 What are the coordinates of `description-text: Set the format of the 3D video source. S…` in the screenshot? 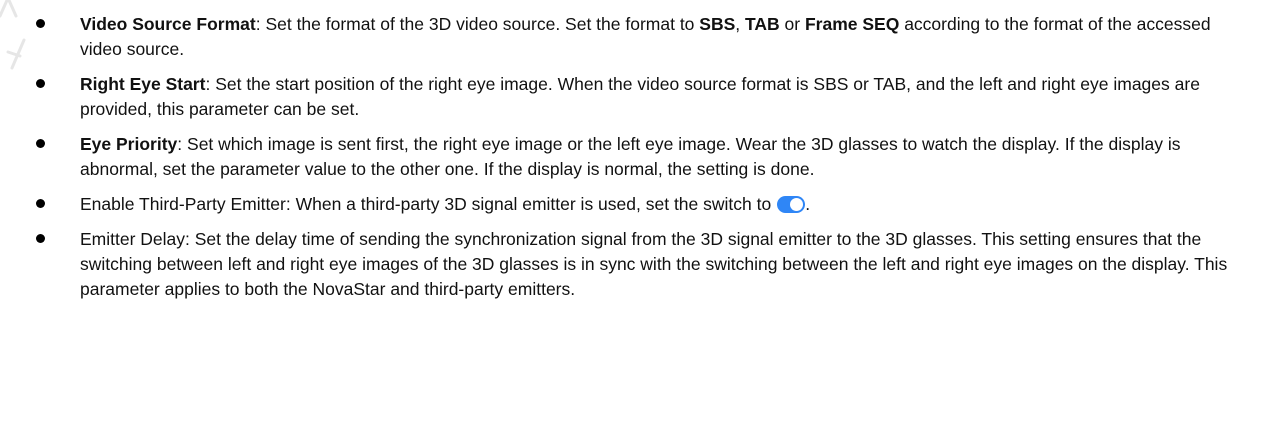 It's located at (482, 24).